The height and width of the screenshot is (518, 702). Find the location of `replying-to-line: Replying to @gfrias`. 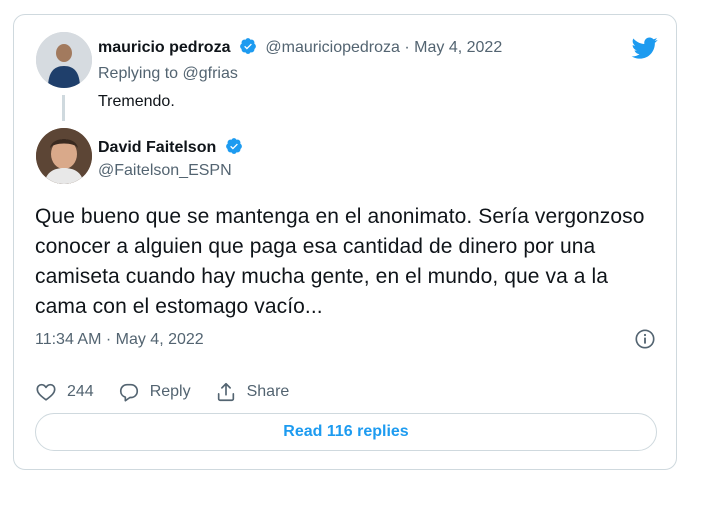

replying-to-line: Replying to @gfrias is located at coordinates (168, 74).